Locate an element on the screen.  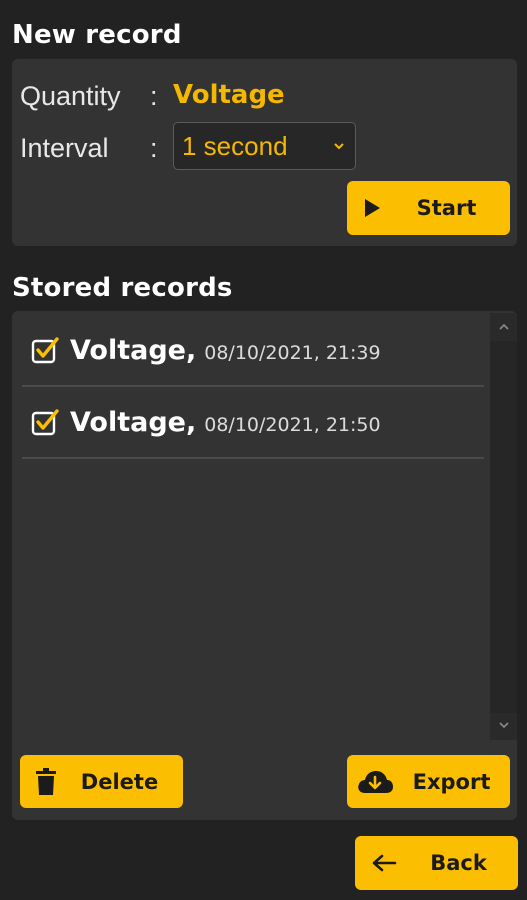
cloud-download-icon is located at coordinates (375, 782).